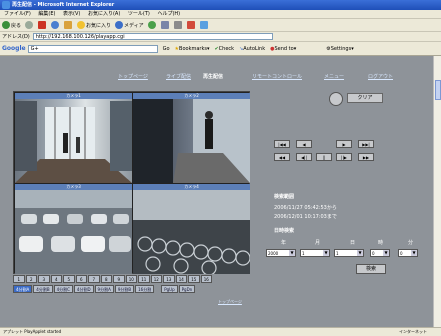  I want to click on day-select: 1, so click(349, 253).